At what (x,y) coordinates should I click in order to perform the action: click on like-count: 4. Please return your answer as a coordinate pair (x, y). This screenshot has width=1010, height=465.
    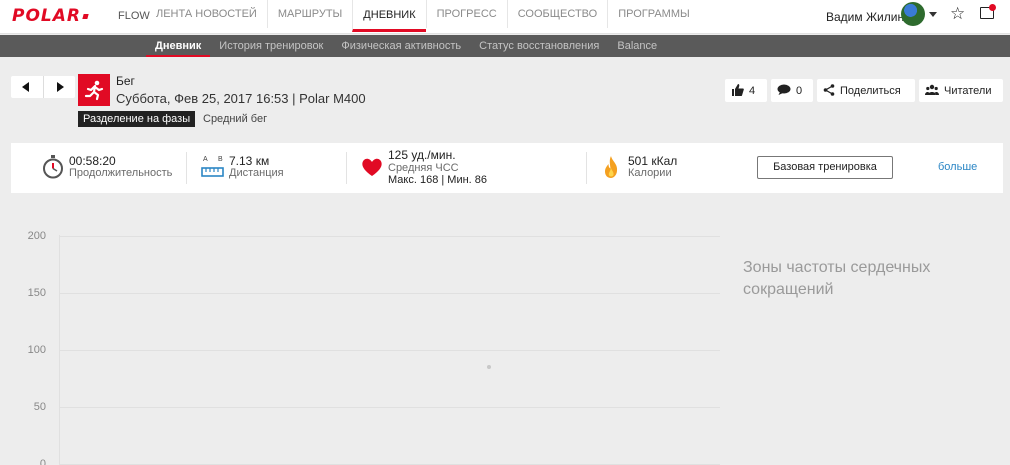
    Looking at the image, I should click on (752, 90).